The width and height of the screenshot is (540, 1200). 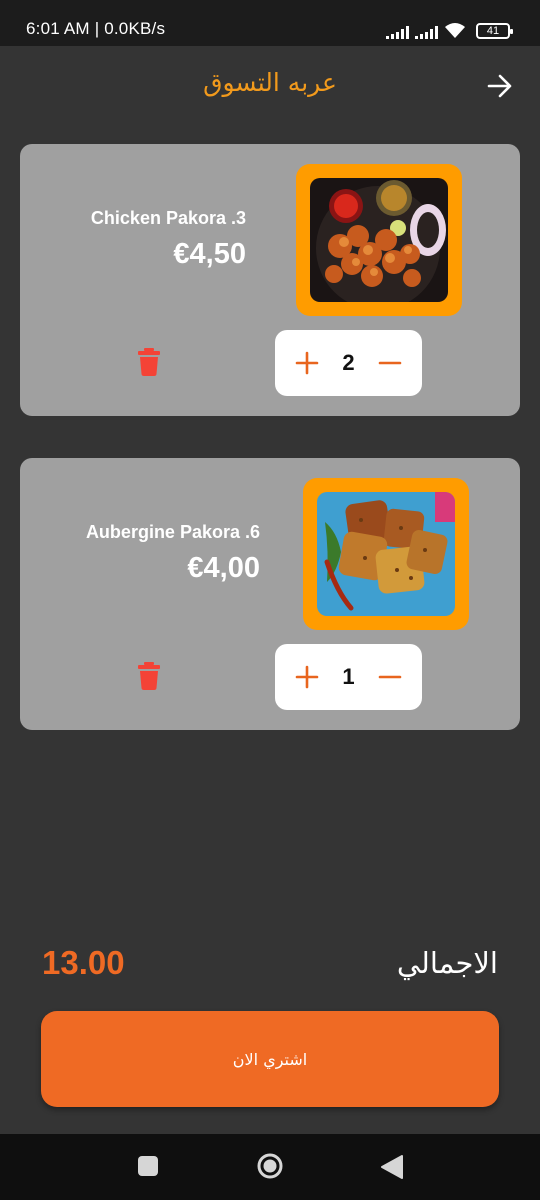 What do you see at coordinates (209, 254) in the screenshot?
I see `item-price: €4,50` at bounding box center [209, 254].